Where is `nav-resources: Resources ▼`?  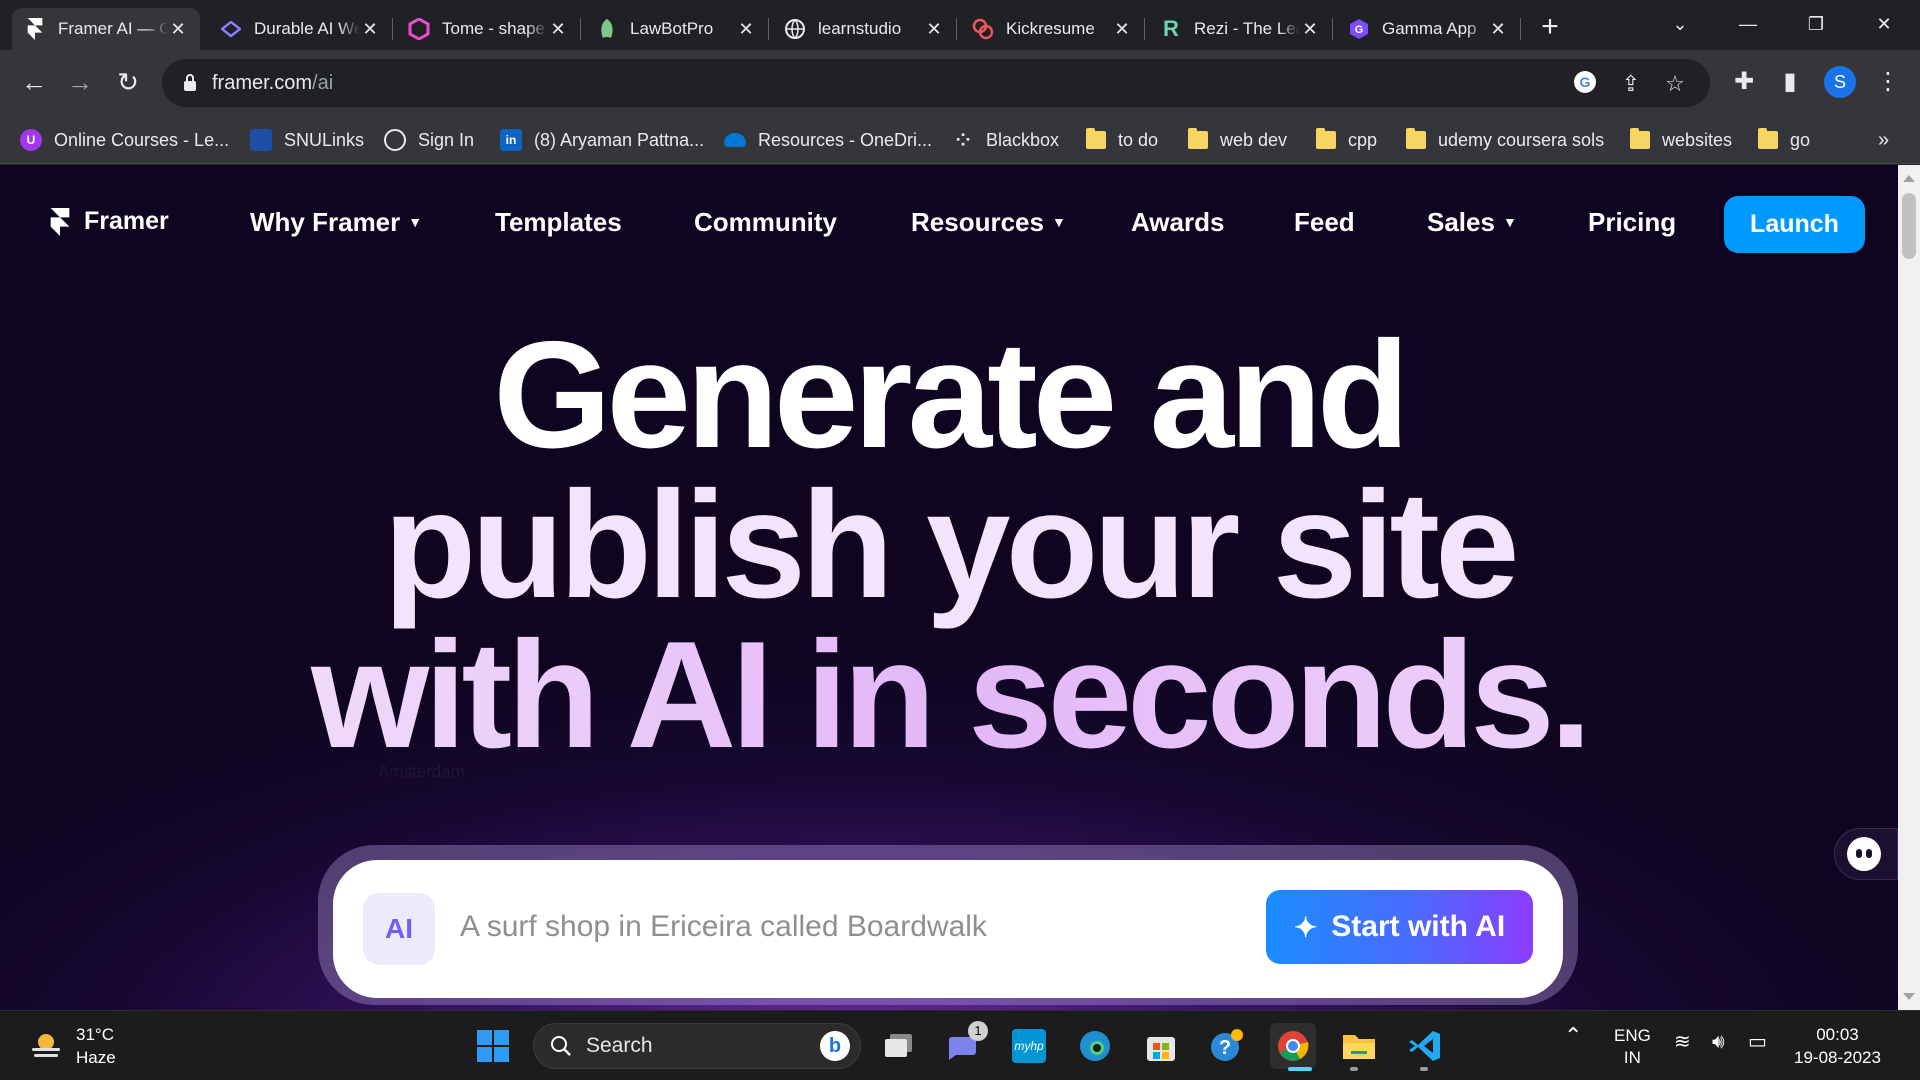 nav-resources: Resources ▼ is located at coordinates (988, 222).